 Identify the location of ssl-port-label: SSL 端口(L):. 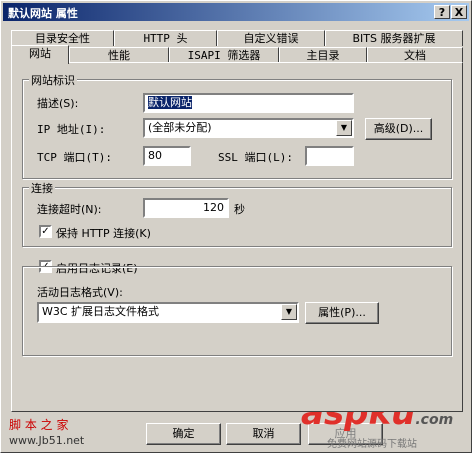
(255, 157).